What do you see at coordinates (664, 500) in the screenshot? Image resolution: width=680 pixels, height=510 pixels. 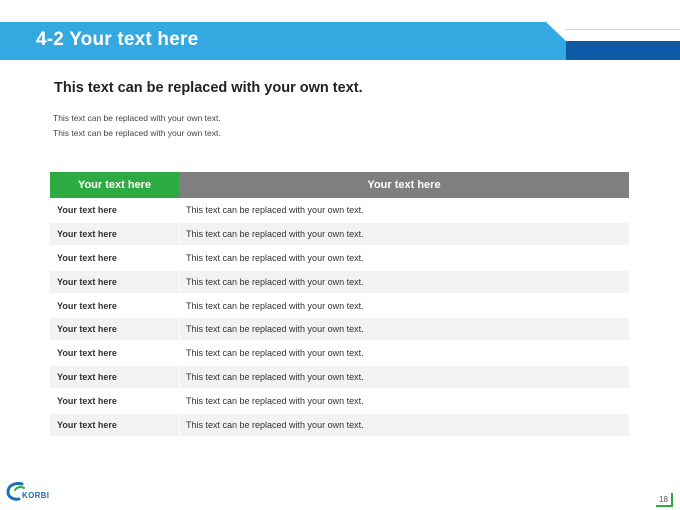 I see `page-number: 18` at bounding box center [664, 500].